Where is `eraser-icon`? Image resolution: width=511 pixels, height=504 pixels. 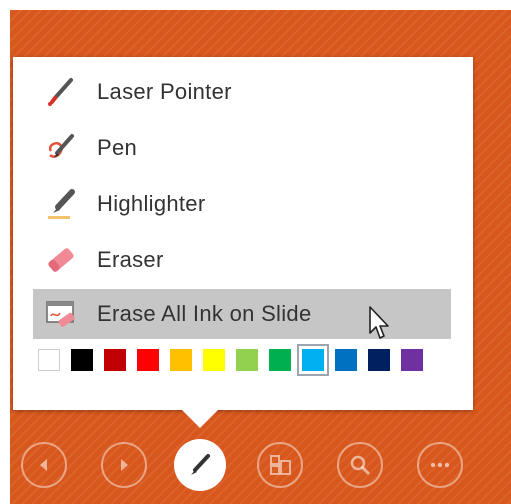 eraser-icon is located at coordinates (61, 260).